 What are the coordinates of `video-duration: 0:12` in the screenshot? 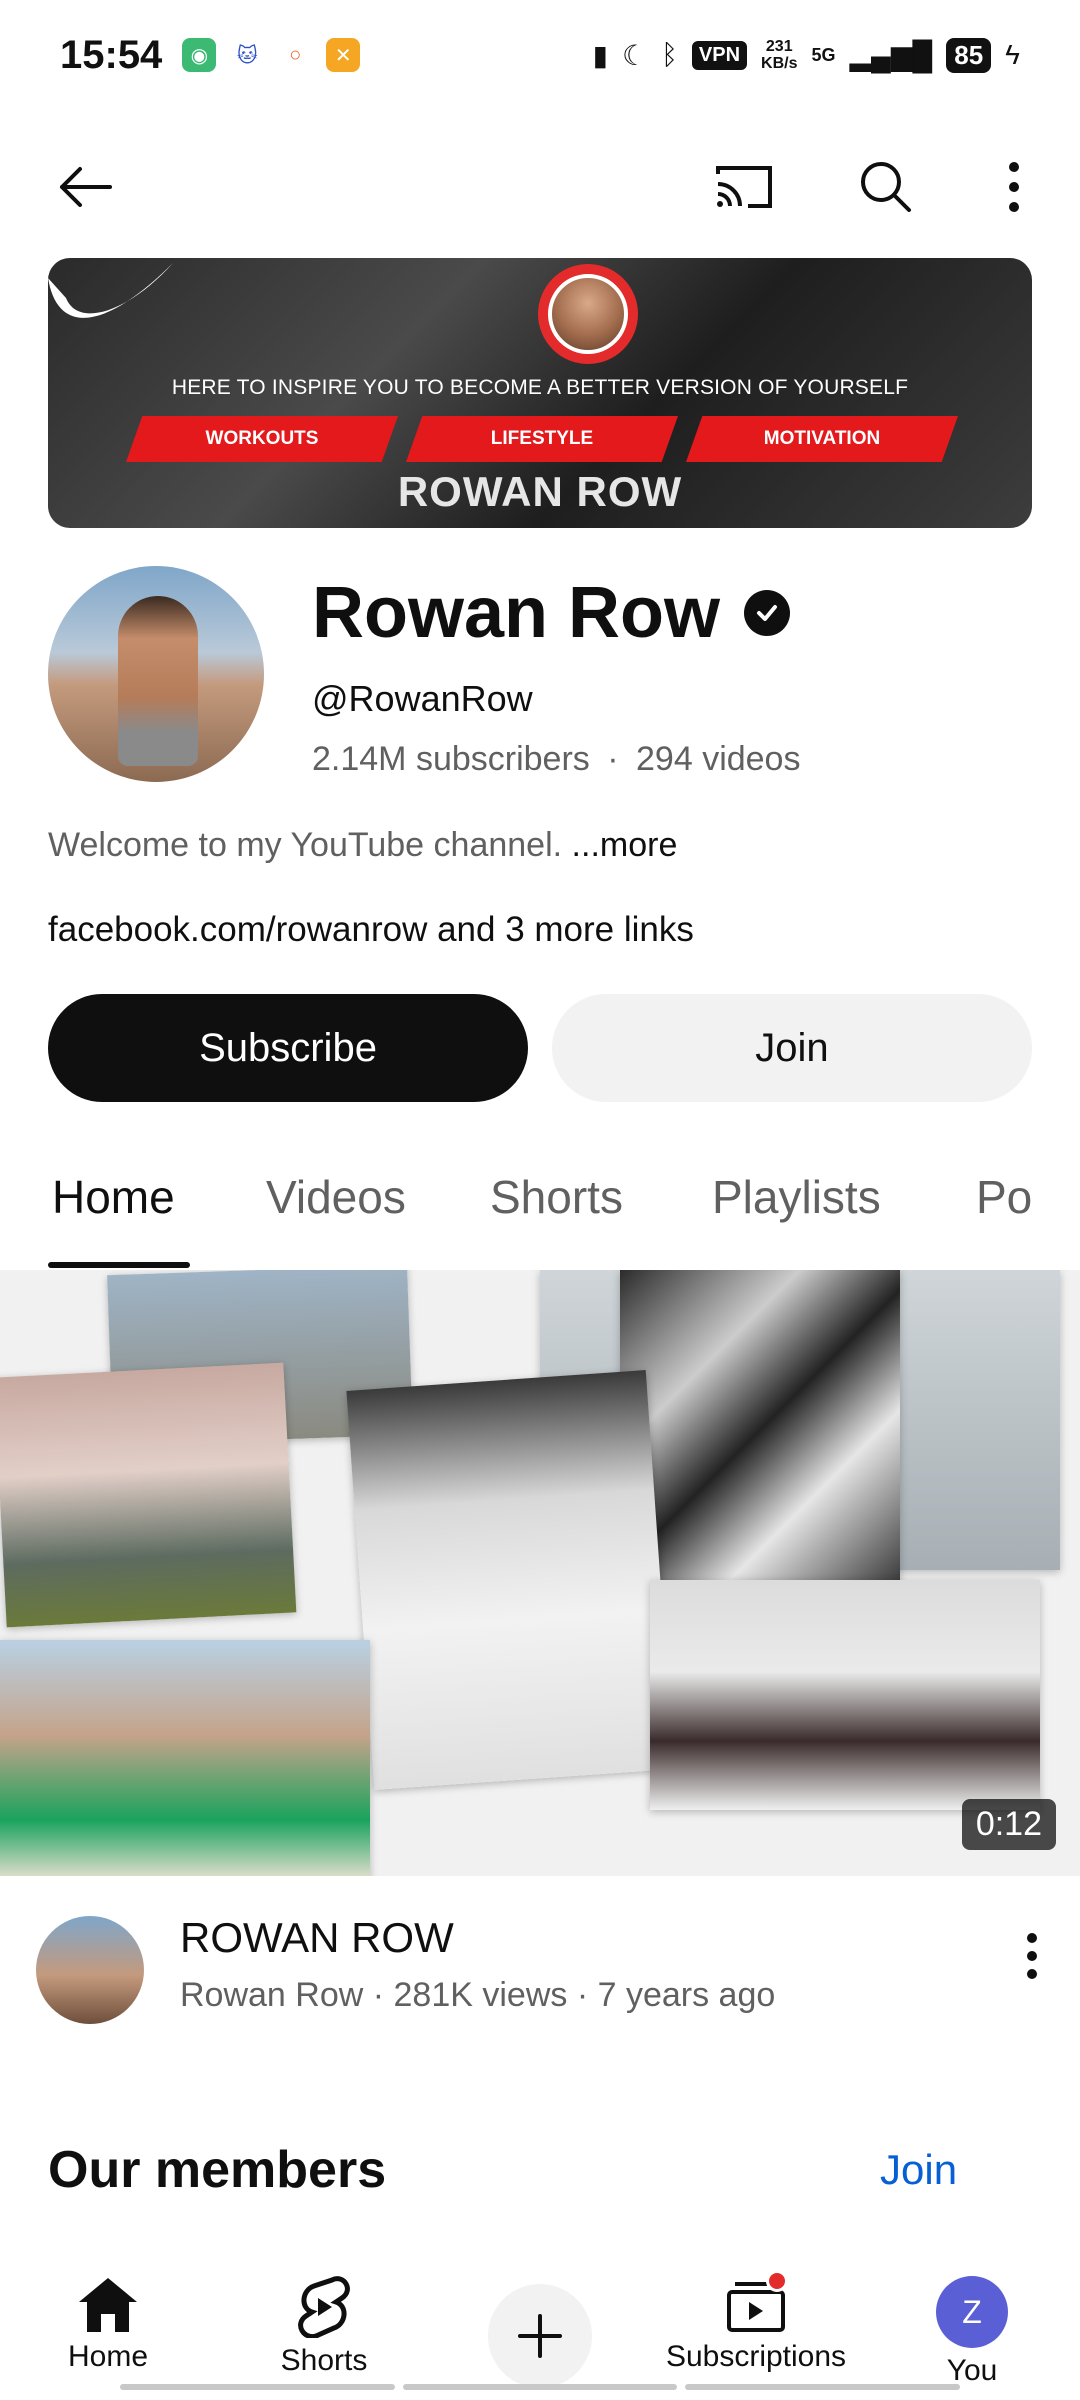 It's located at (1008, 1824).